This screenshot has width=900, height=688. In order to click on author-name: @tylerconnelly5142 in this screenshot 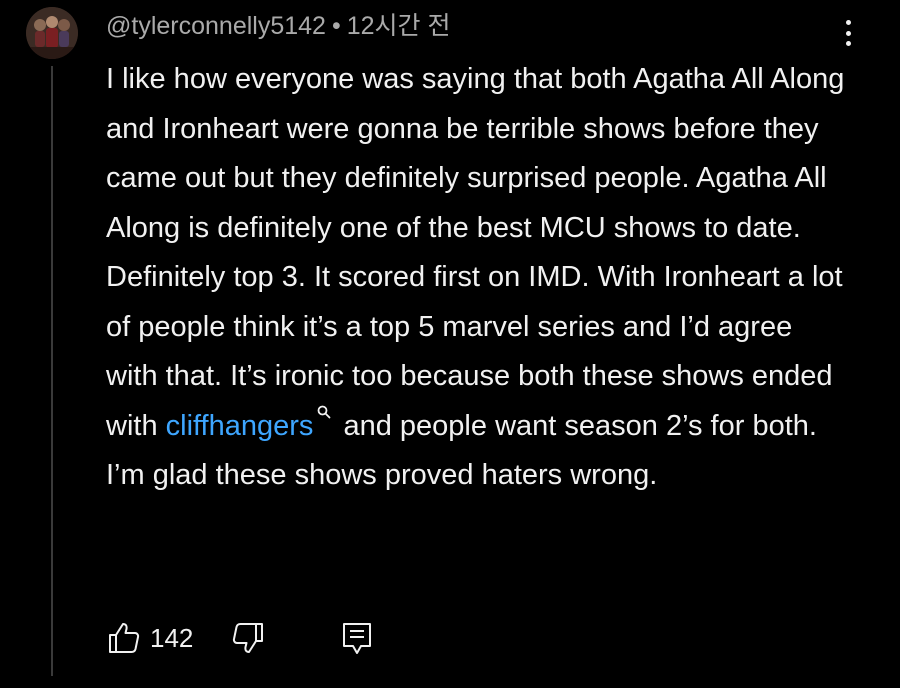, I will do `click(216, 26)`.